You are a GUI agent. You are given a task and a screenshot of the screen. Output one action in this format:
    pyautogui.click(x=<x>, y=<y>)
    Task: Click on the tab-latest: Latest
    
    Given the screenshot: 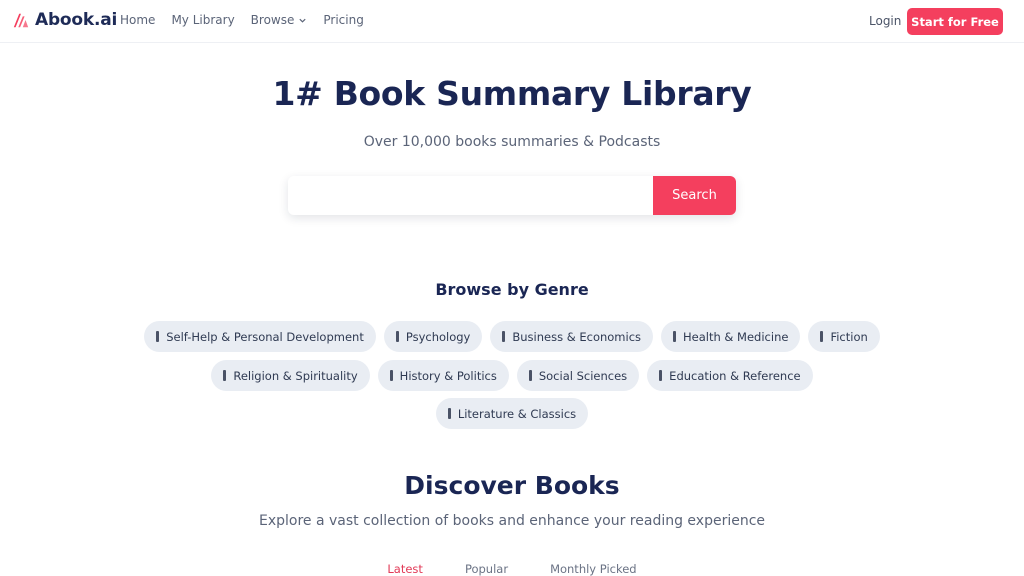 What is the action you would take?
    pyautogui.click(x=405, y=569)
    